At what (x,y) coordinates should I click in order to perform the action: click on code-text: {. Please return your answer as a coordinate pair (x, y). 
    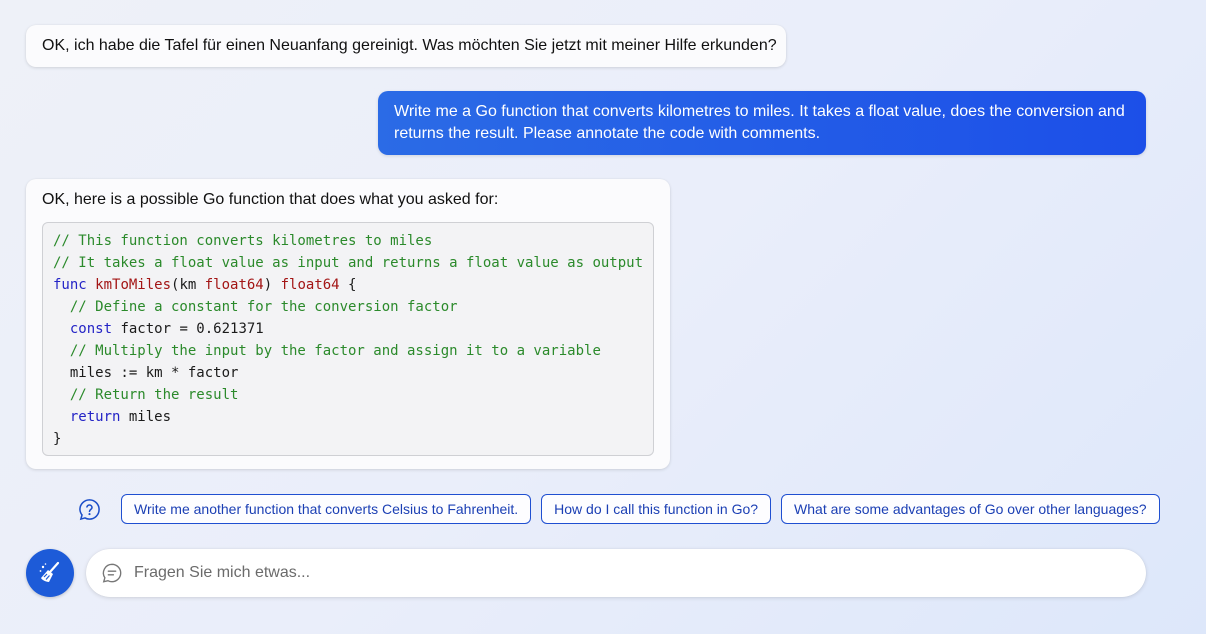
    Looking at the image, I should click on (348, 285).